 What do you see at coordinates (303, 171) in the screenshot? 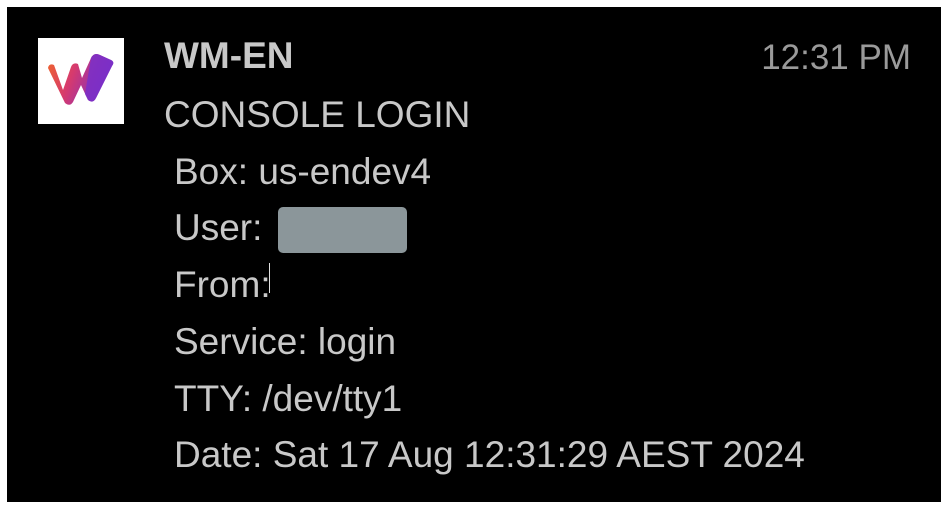
I see `box-line: Box: us-endev4` at bounding box center [303, 171].